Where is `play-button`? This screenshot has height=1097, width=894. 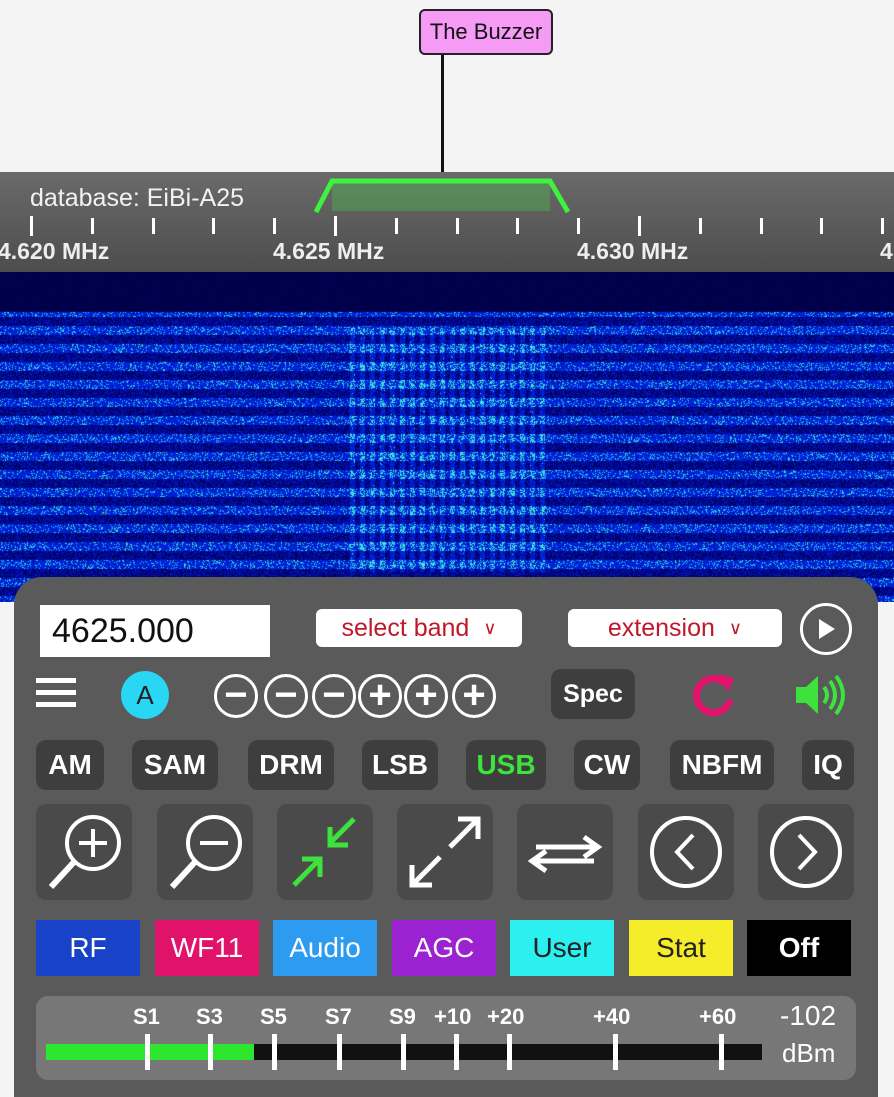
play-button is located at coordinates (826, 629).